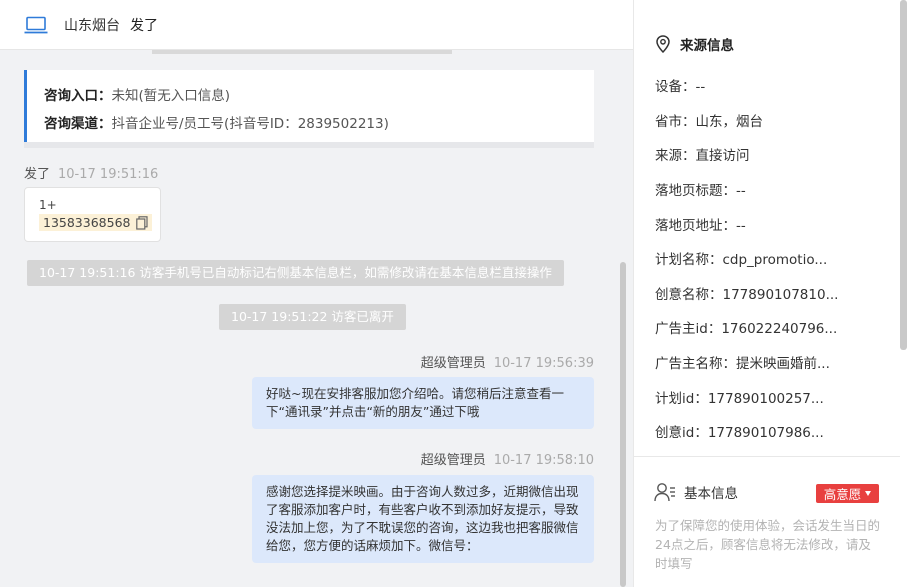 This screenshot has width=908, height=587. Describe the element at coordinates (767, 456) in the screenshot. I see `info-divider` at that location.